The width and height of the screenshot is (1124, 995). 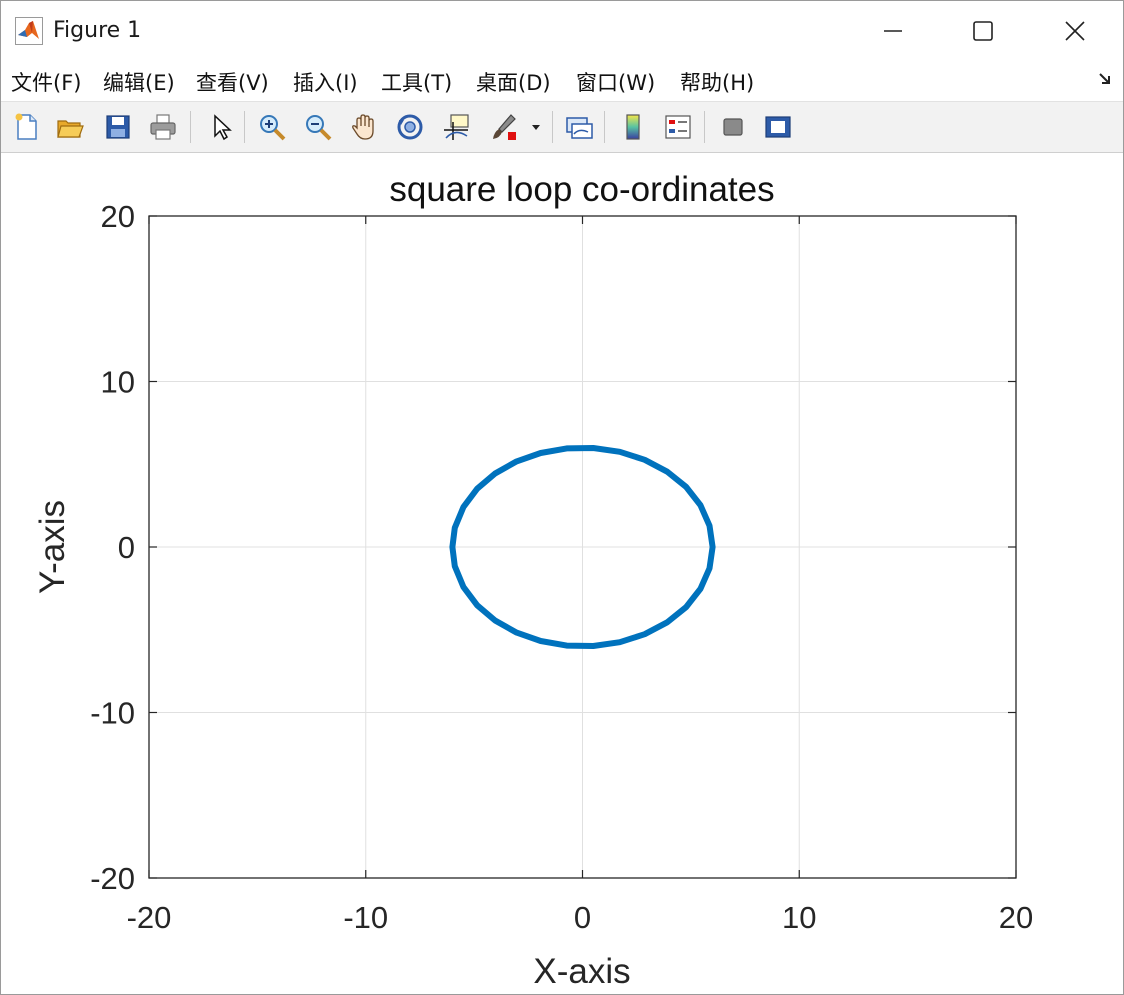 I want to click on save-icon, so click(x=118, y=127).